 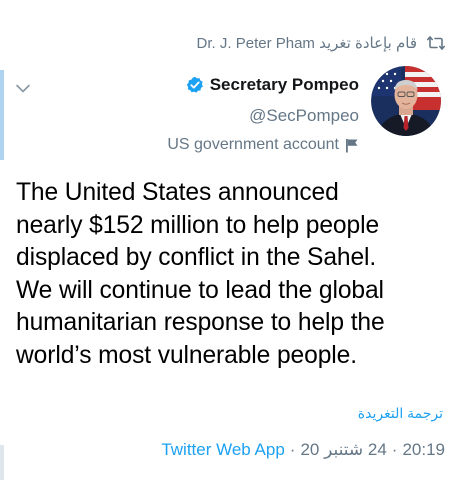 I want to click on thread-rail-bottom, so click(x=2, y=462).